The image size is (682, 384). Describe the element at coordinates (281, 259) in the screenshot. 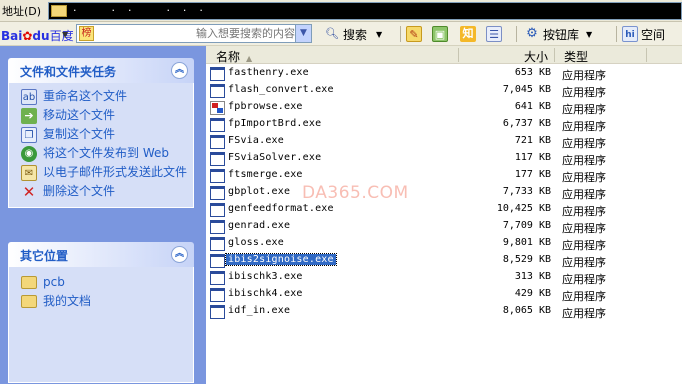

I see `file-name: ibis2signoise.exe` at that location.